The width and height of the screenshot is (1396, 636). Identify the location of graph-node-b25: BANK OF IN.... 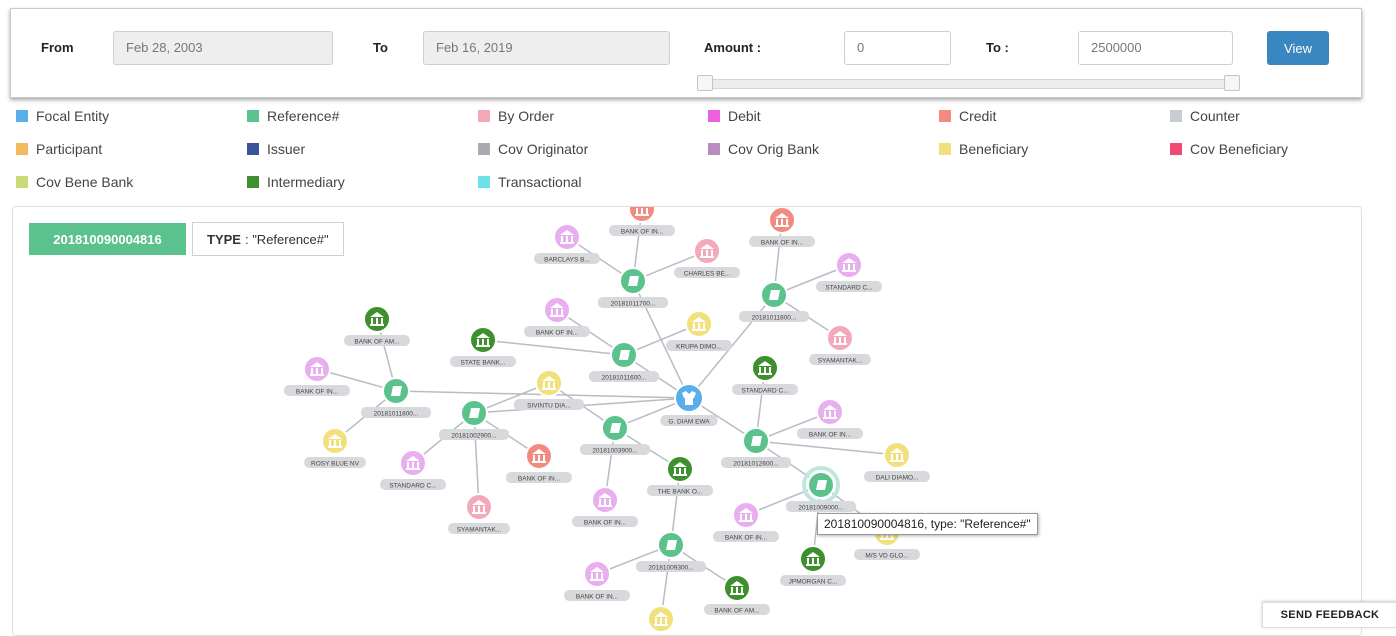
(597, 580).